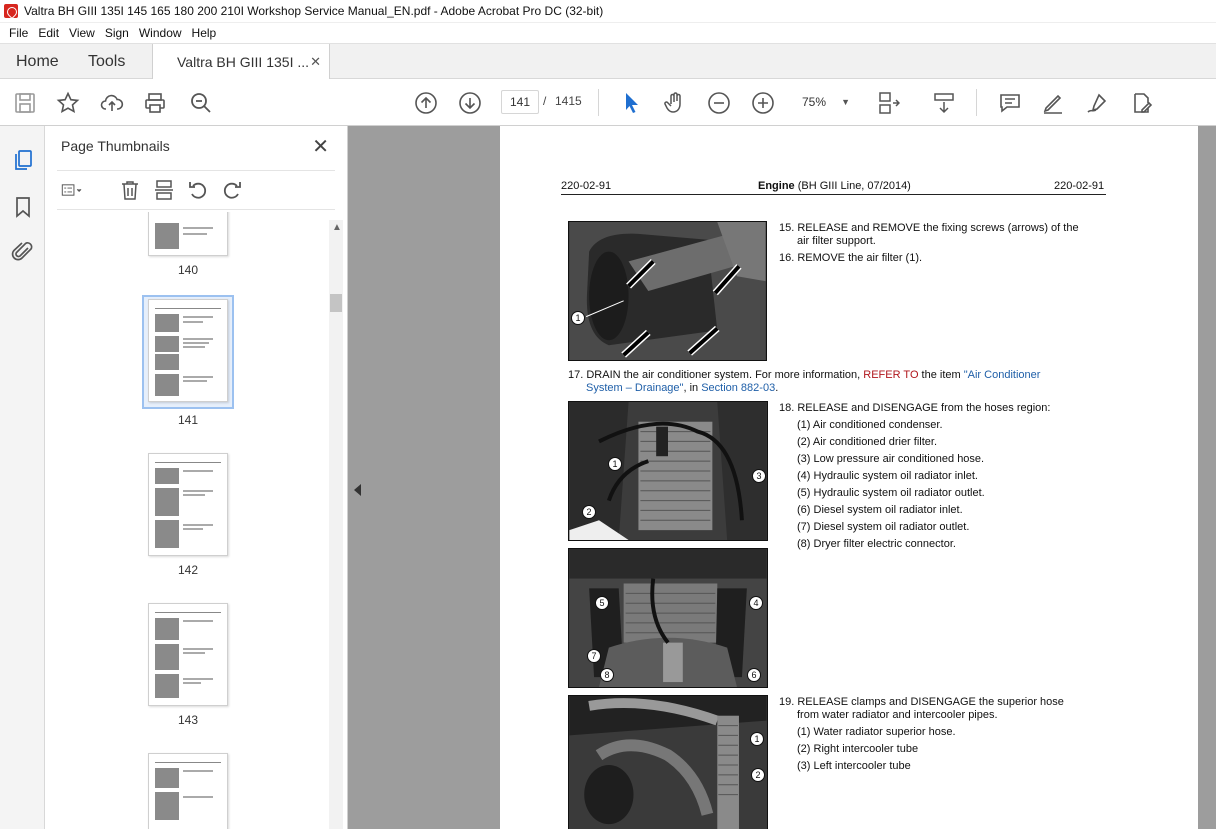 The image size is (1216, 829). I want to click on tab-tools: Tools, so click(106, 61).